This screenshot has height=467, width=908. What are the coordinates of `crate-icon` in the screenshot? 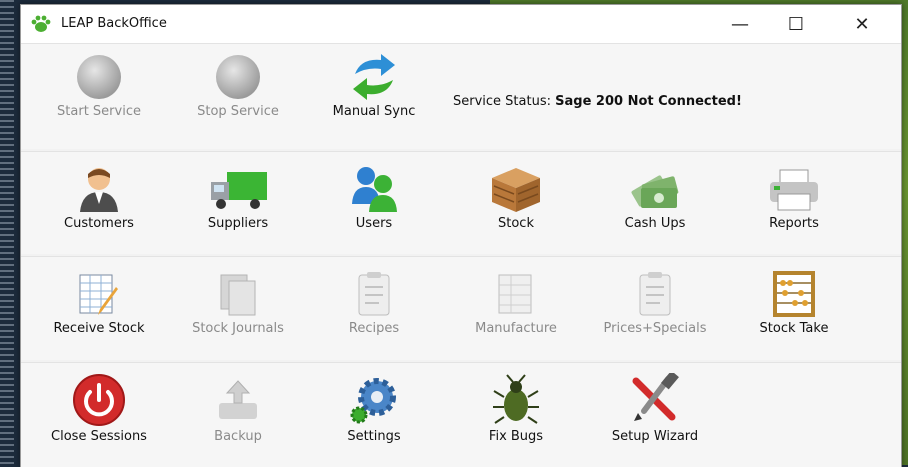 It's located at (516, 190).